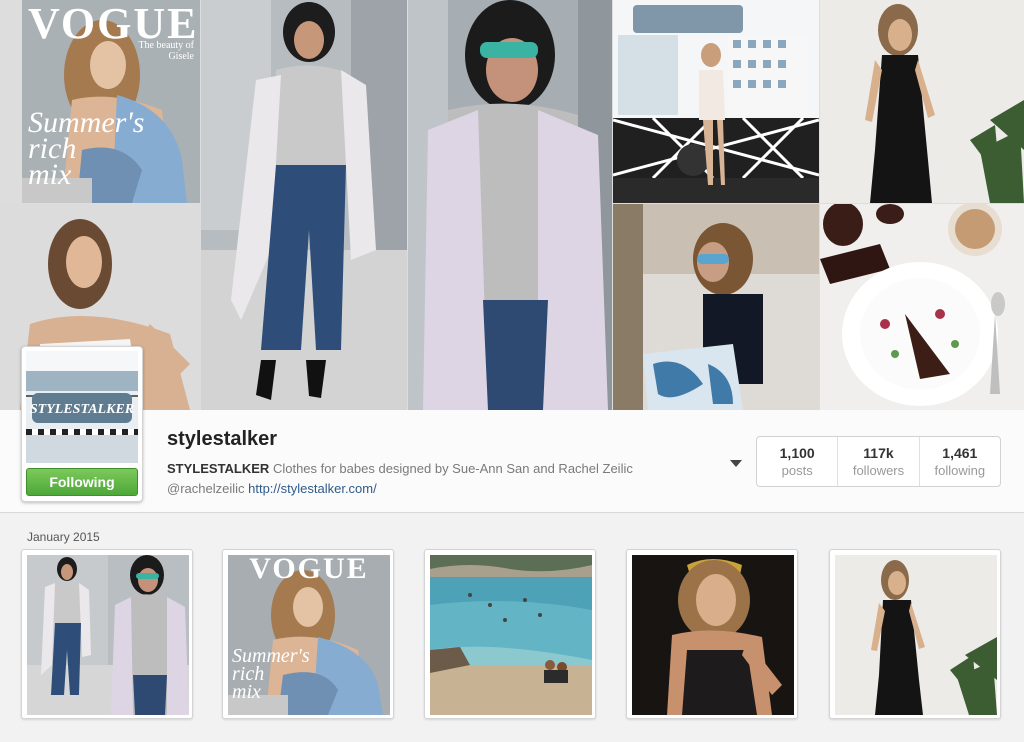  I want to click on stat-following-label: following, so click(960, 470).